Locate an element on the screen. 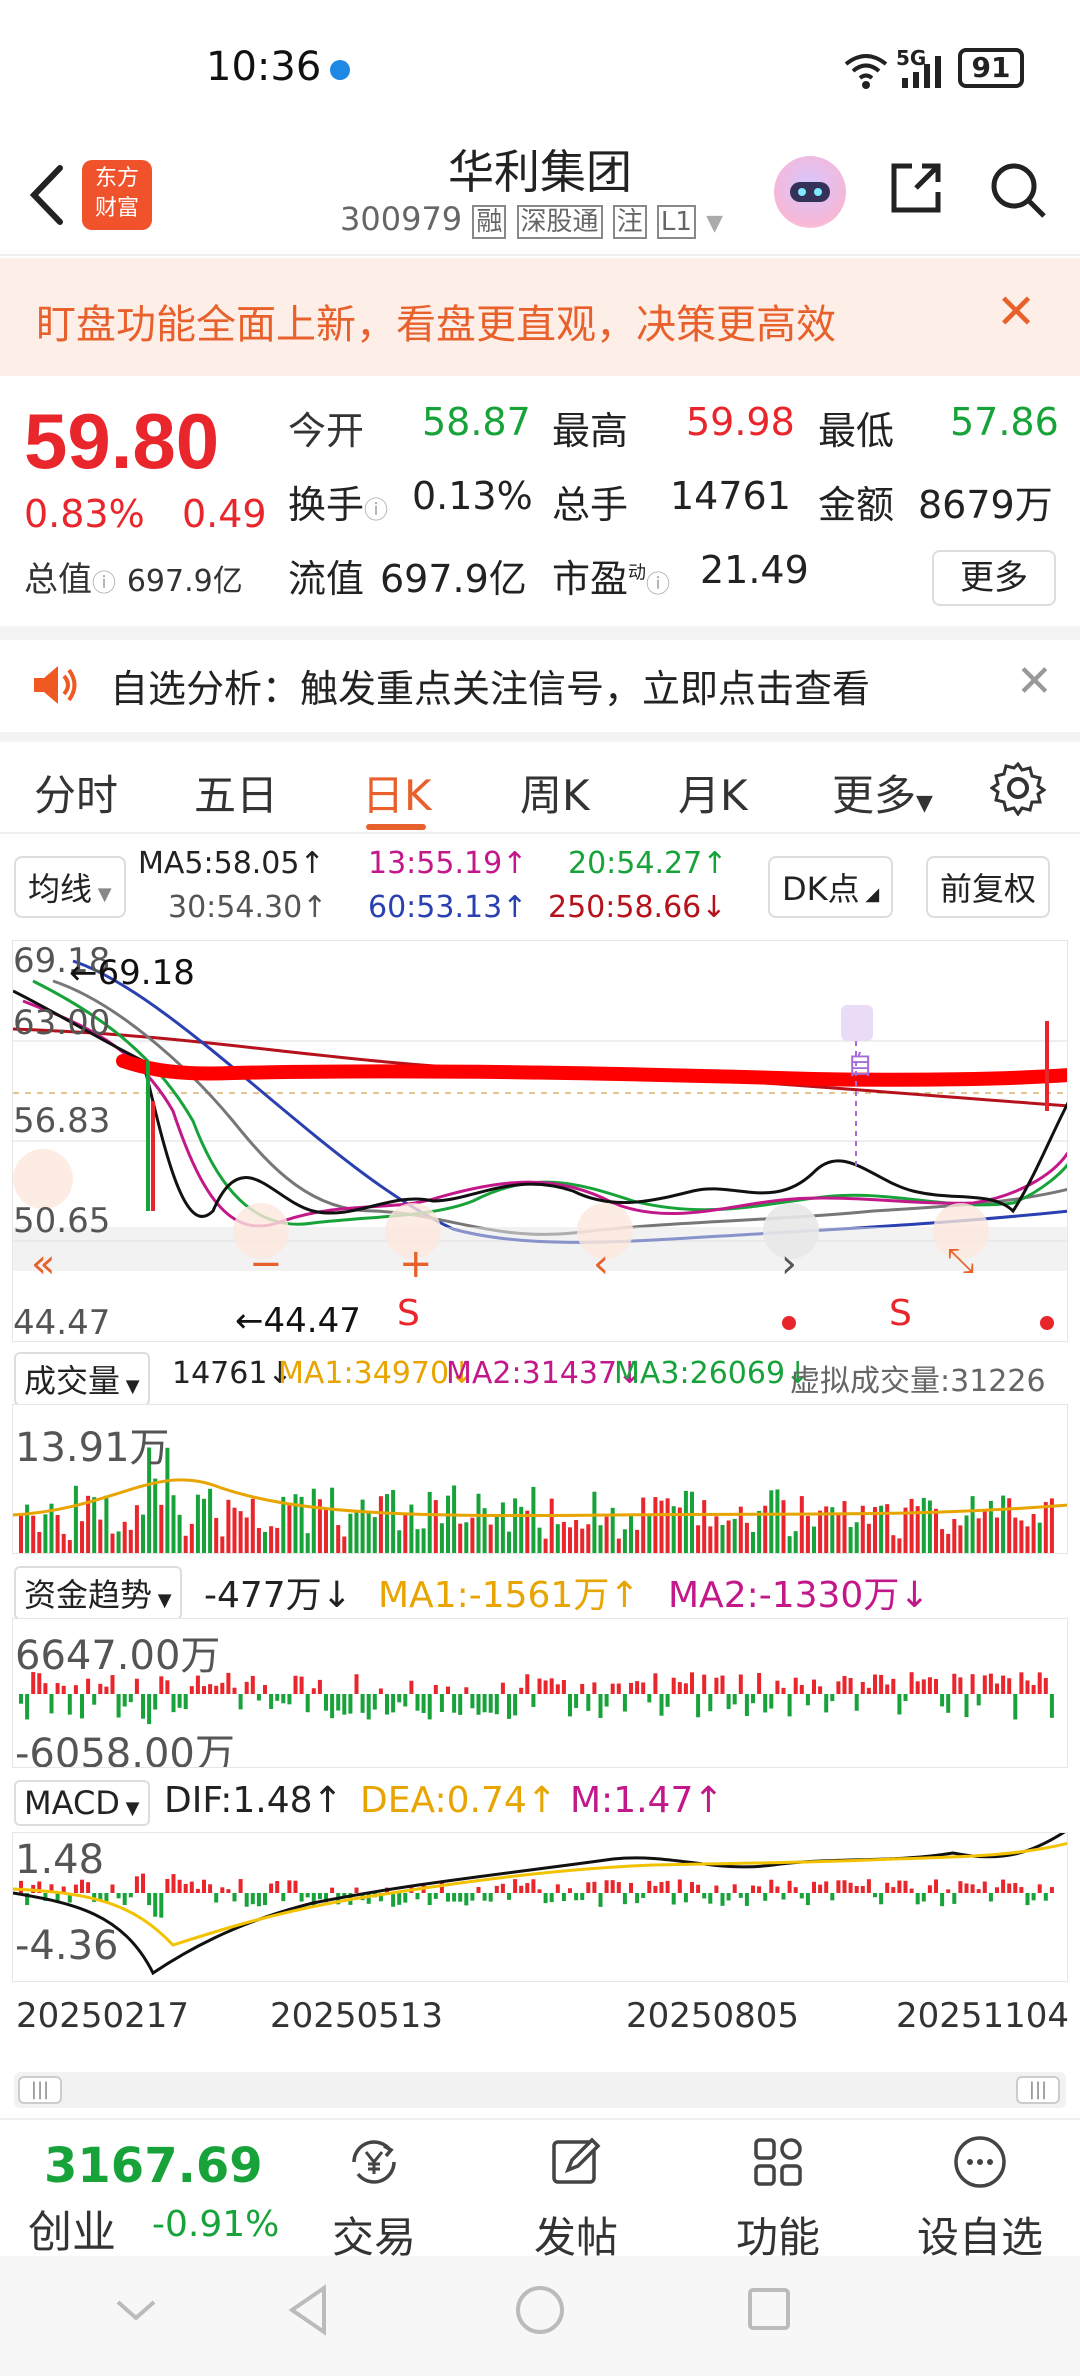  nav-post: 发帖 is located at coordinates (576, 2198).